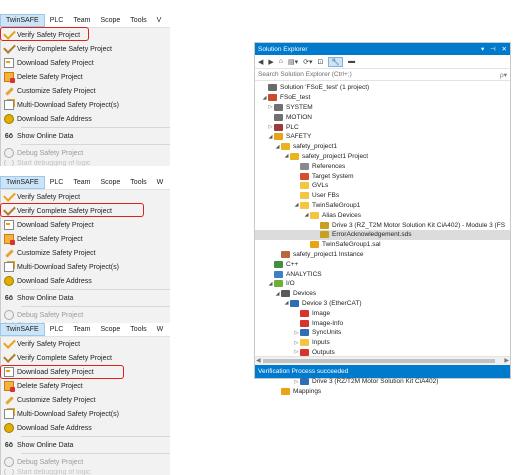  Describe the element at coordinates (382, 274) in the screenshot. I see `tree-node: ANALYTICS` at that location.